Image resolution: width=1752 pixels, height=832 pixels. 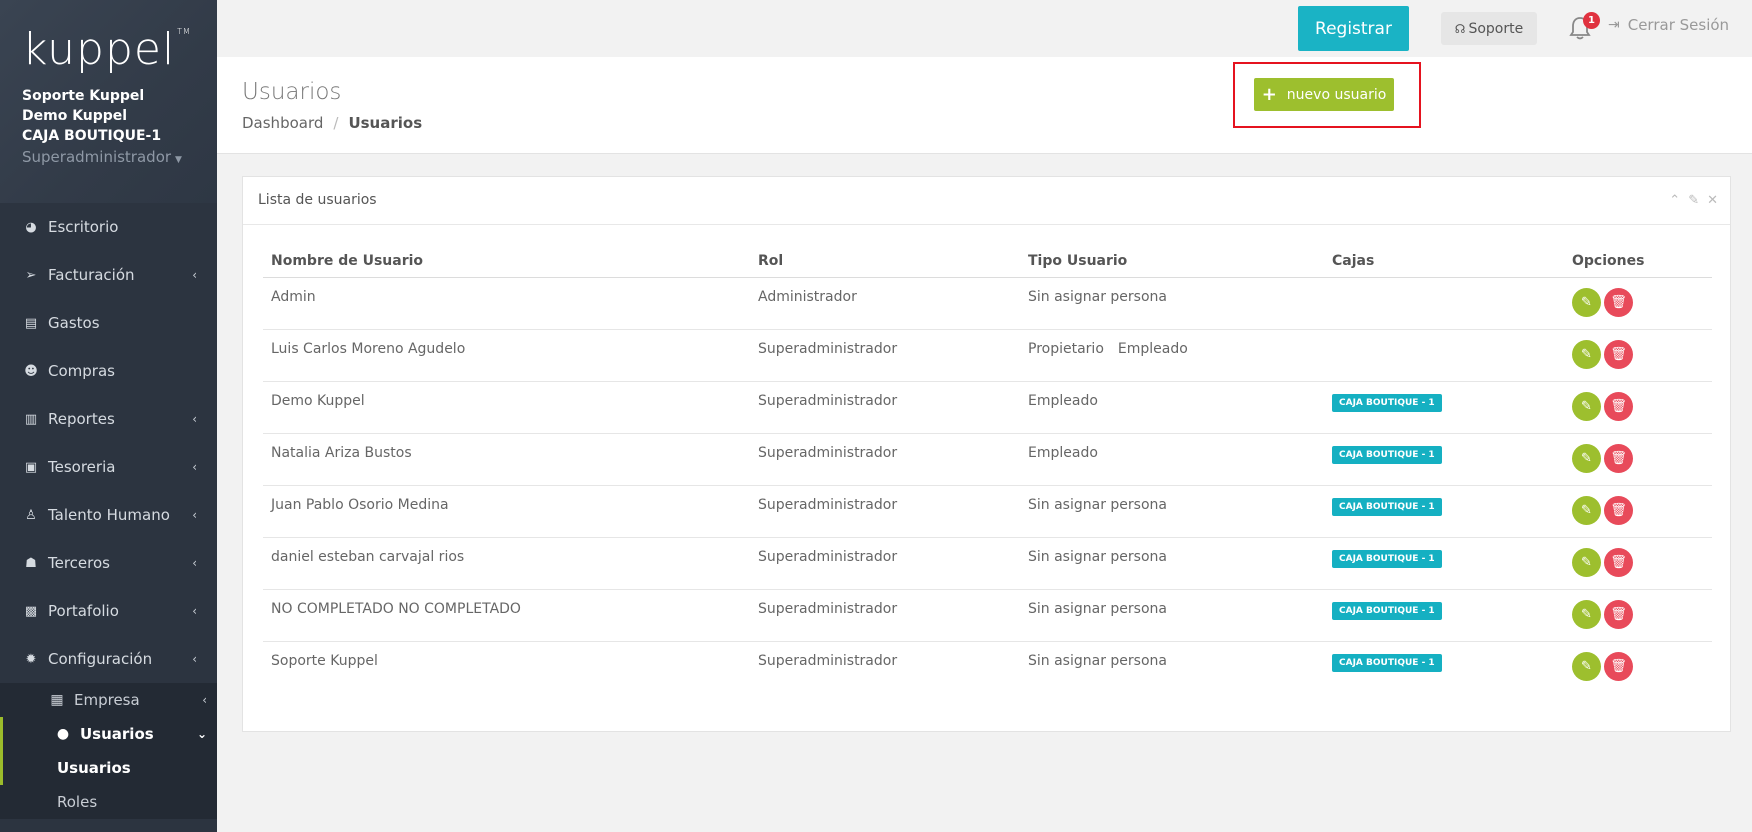 I want to click on collapse-icon: ⌃, so click(x=1674, y=200).